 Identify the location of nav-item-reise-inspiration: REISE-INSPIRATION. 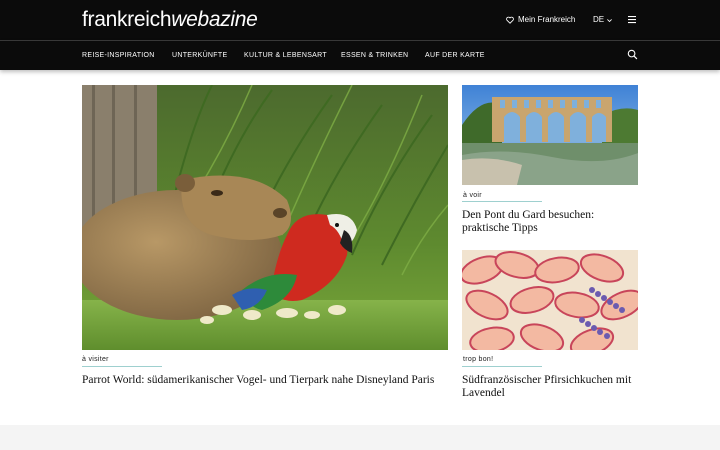
(118, 56).